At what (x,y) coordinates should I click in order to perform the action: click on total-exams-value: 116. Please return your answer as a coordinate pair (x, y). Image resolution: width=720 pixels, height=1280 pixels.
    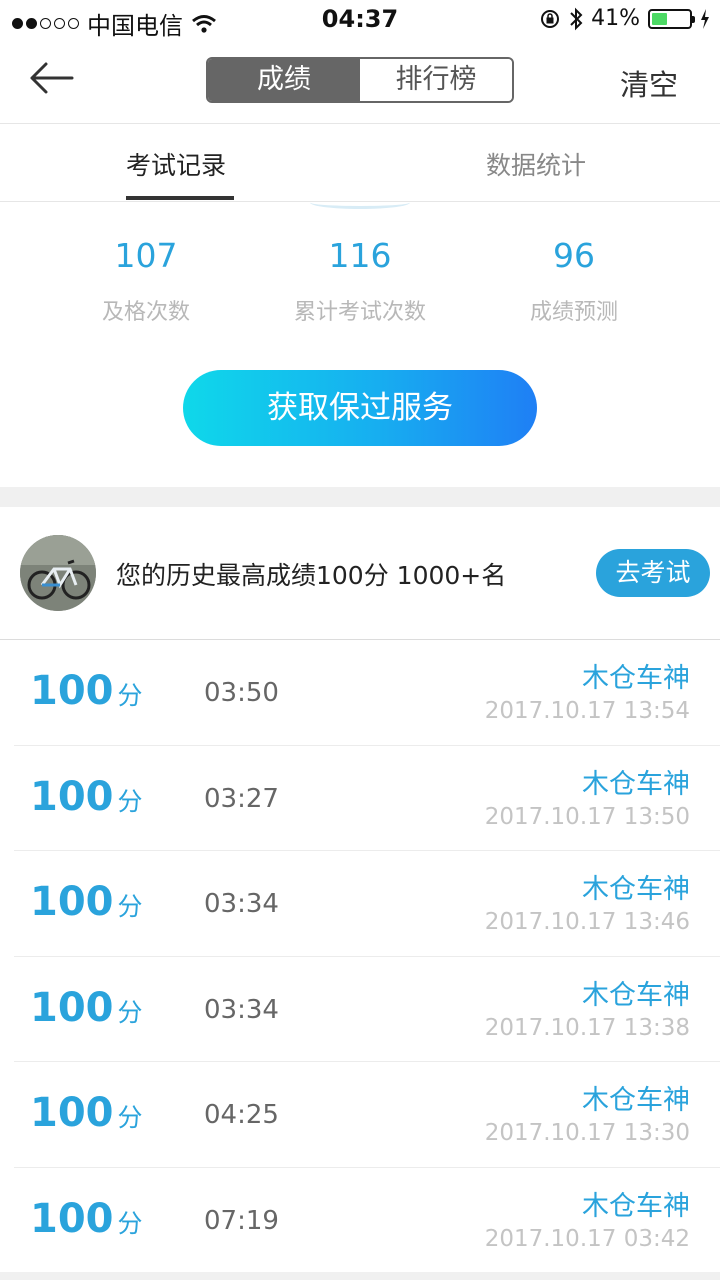
    Looking at the image, I should click on (360, 255).